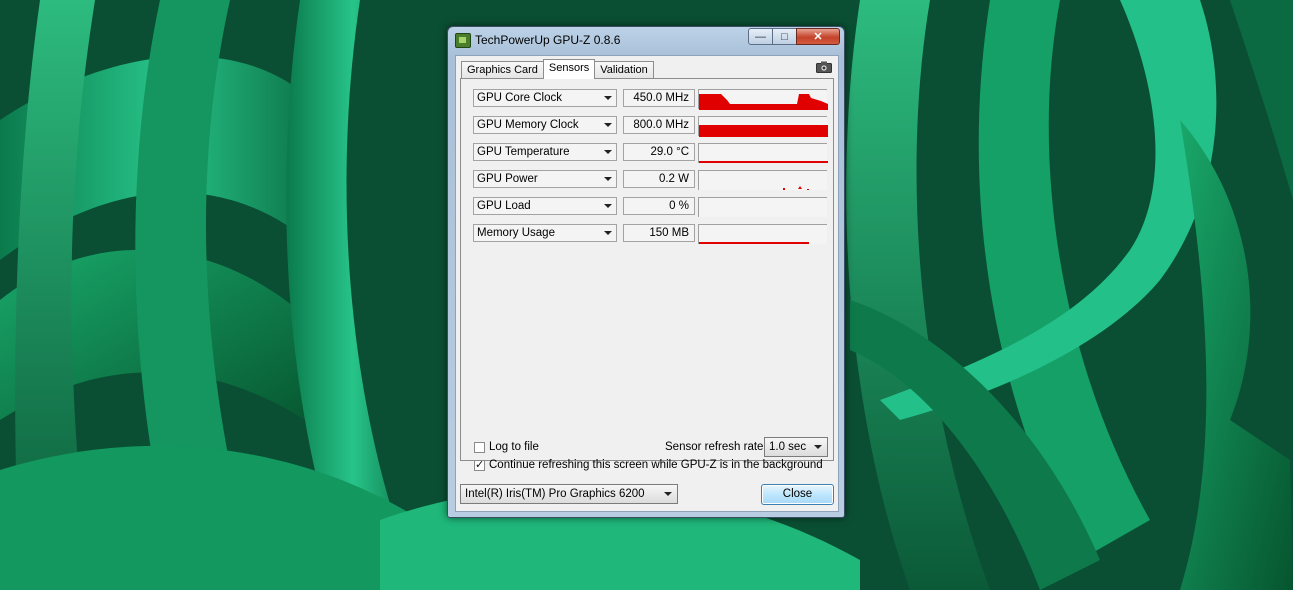 The image size is (1293, 590). I want to click on sensor-row: GPU Core Clock 450.0 MHz, so click(651, 99).